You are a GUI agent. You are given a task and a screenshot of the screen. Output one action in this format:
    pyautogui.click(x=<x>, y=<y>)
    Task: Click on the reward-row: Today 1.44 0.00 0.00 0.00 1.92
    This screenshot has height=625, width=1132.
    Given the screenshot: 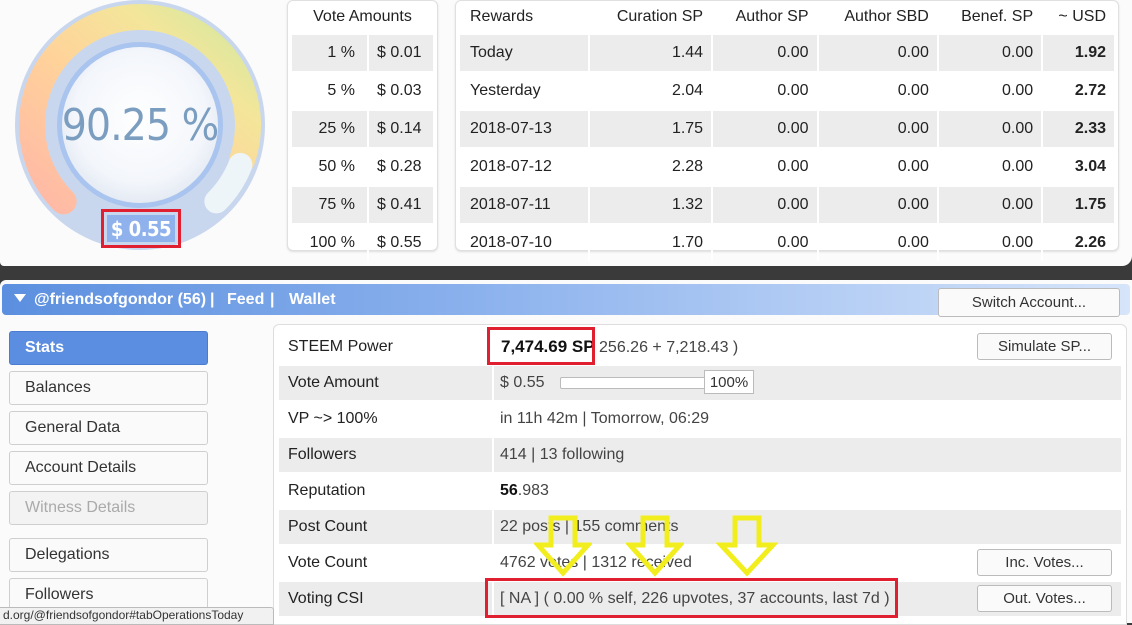 What is the action you would take?
    pyautogui.click(x=787, y=52)
    